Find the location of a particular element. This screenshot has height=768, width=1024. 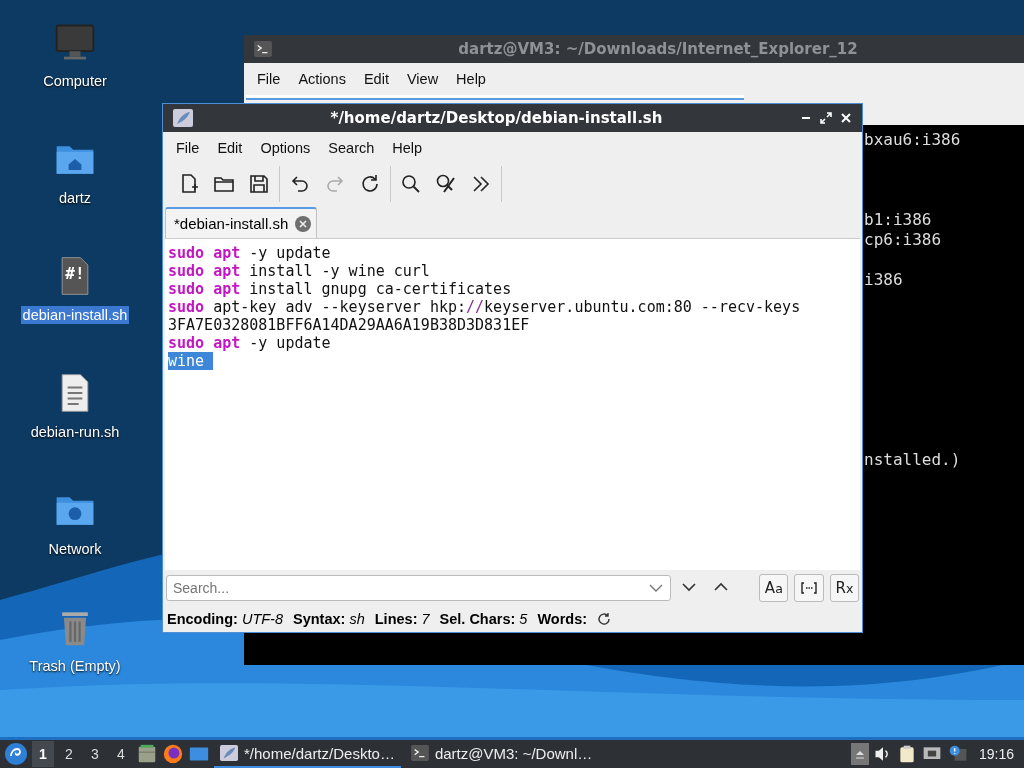

file-glyph: #! is located at coordinates (75, 273).